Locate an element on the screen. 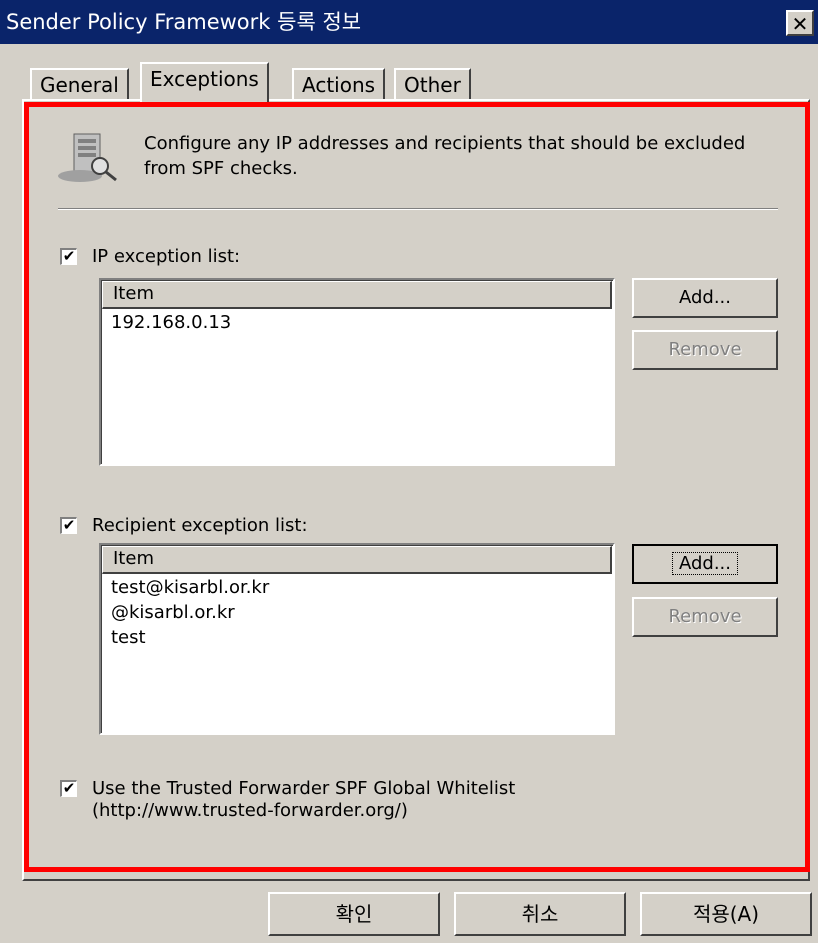 The image size is (818, 943). close-icon: ✕ is located at coordinates (800, 24).